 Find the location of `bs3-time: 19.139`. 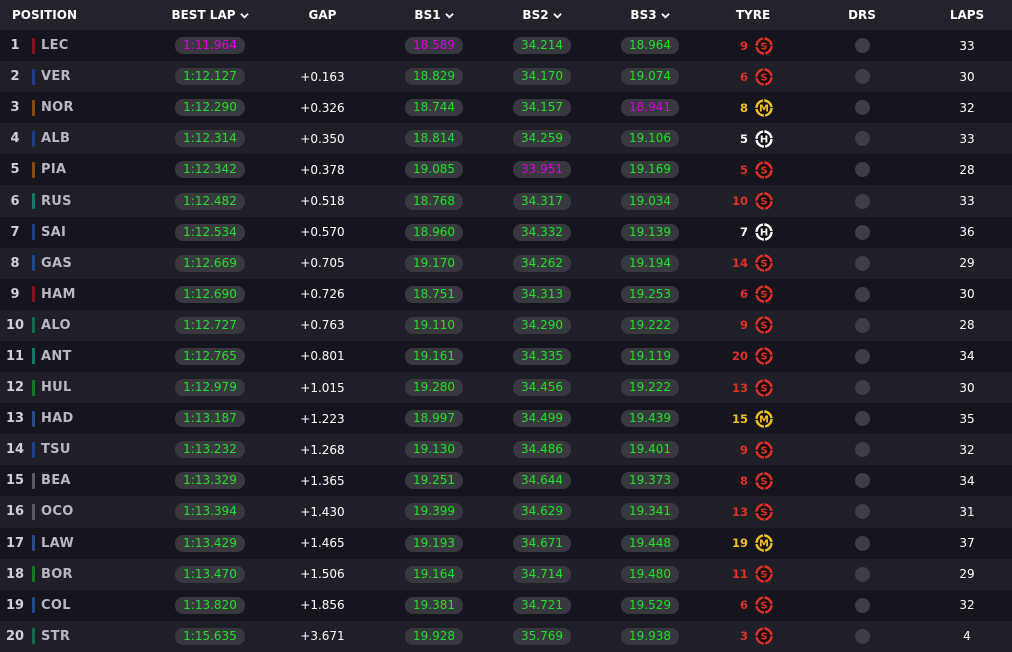

bs3-time: 19.139 is located at coordinates (650, 232).